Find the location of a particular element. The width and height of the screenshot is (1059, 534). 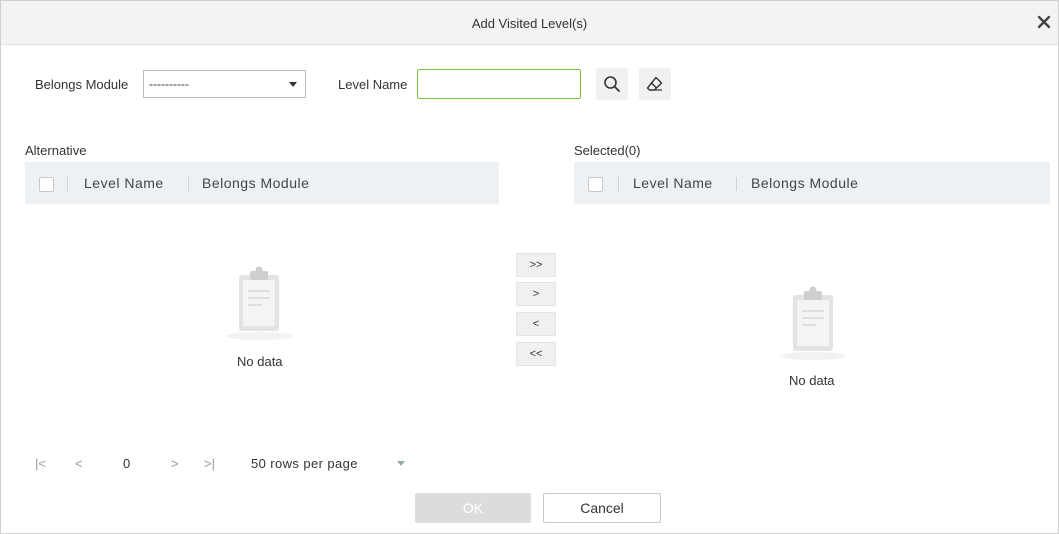

alternative-table-header: Level Name Belongs Module is located at coordinates (262, 183).